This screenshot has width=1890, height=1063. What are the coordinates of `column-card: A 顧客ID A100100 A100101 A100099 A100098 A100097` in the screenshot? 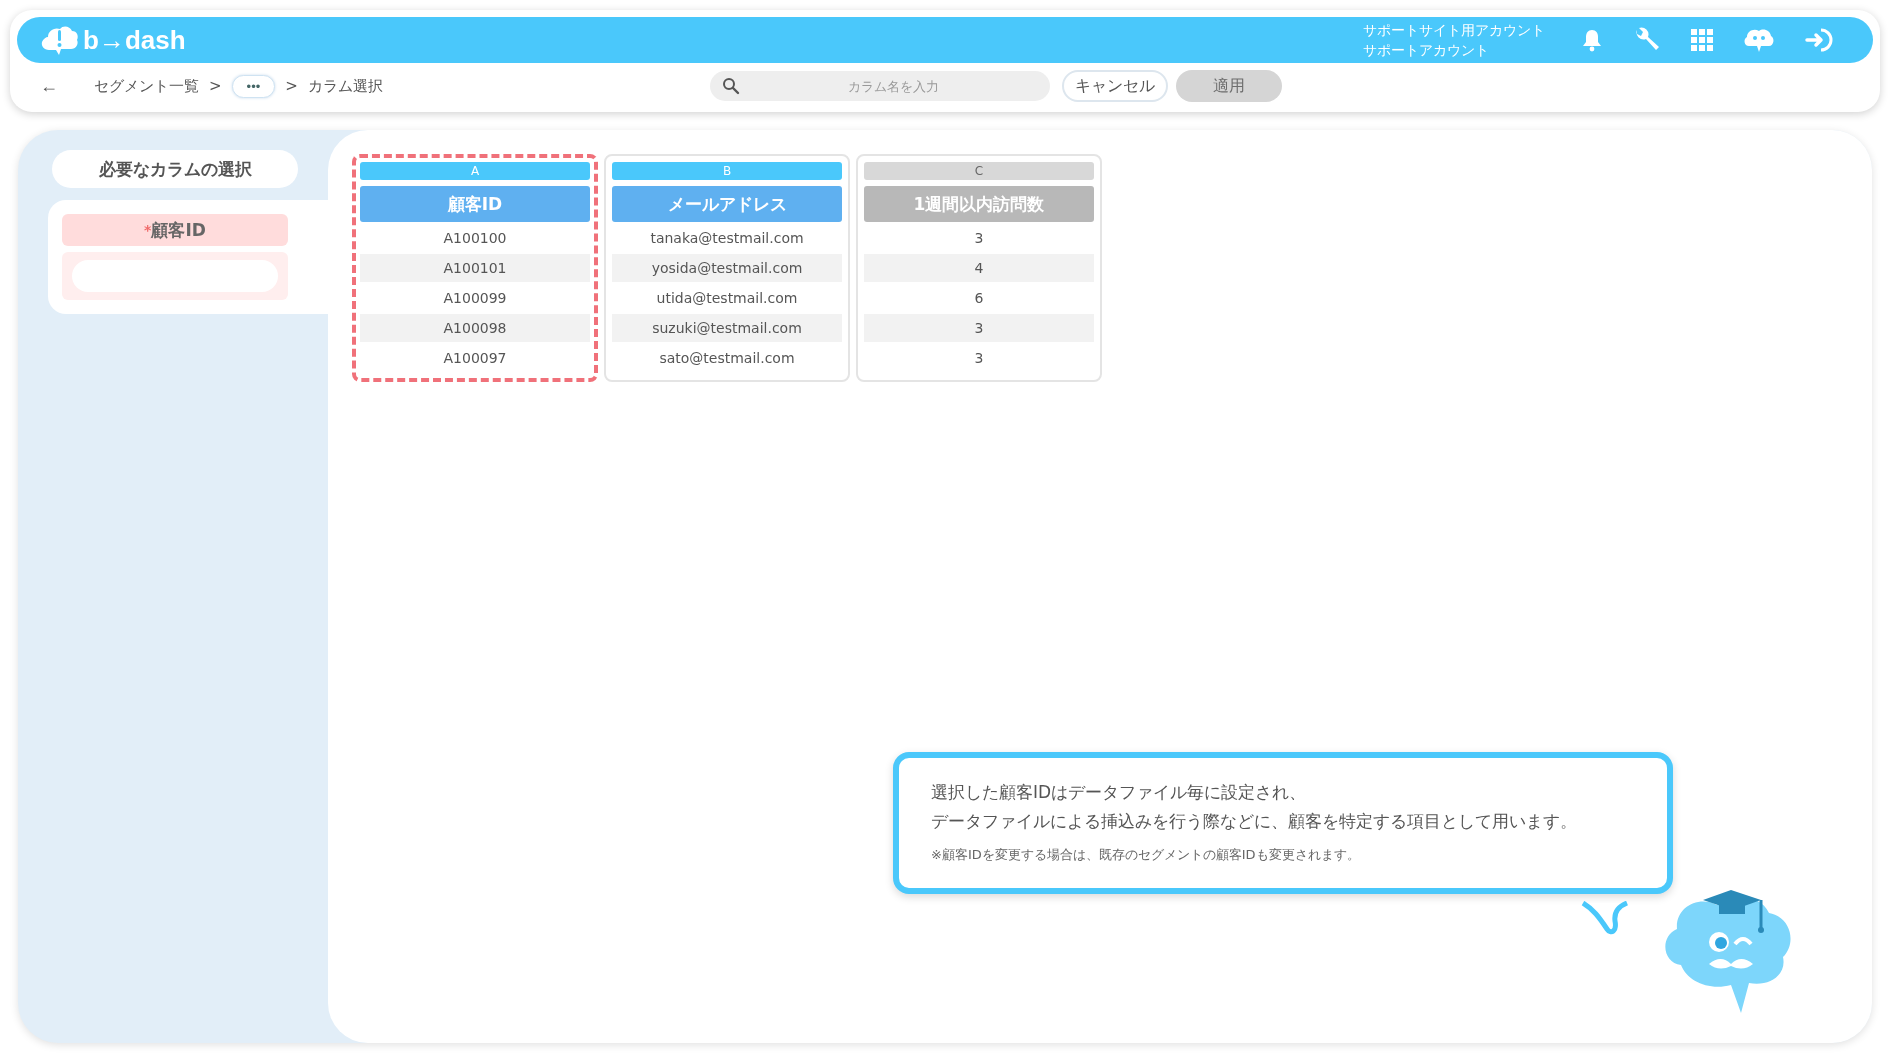 It's located at (475, 268).